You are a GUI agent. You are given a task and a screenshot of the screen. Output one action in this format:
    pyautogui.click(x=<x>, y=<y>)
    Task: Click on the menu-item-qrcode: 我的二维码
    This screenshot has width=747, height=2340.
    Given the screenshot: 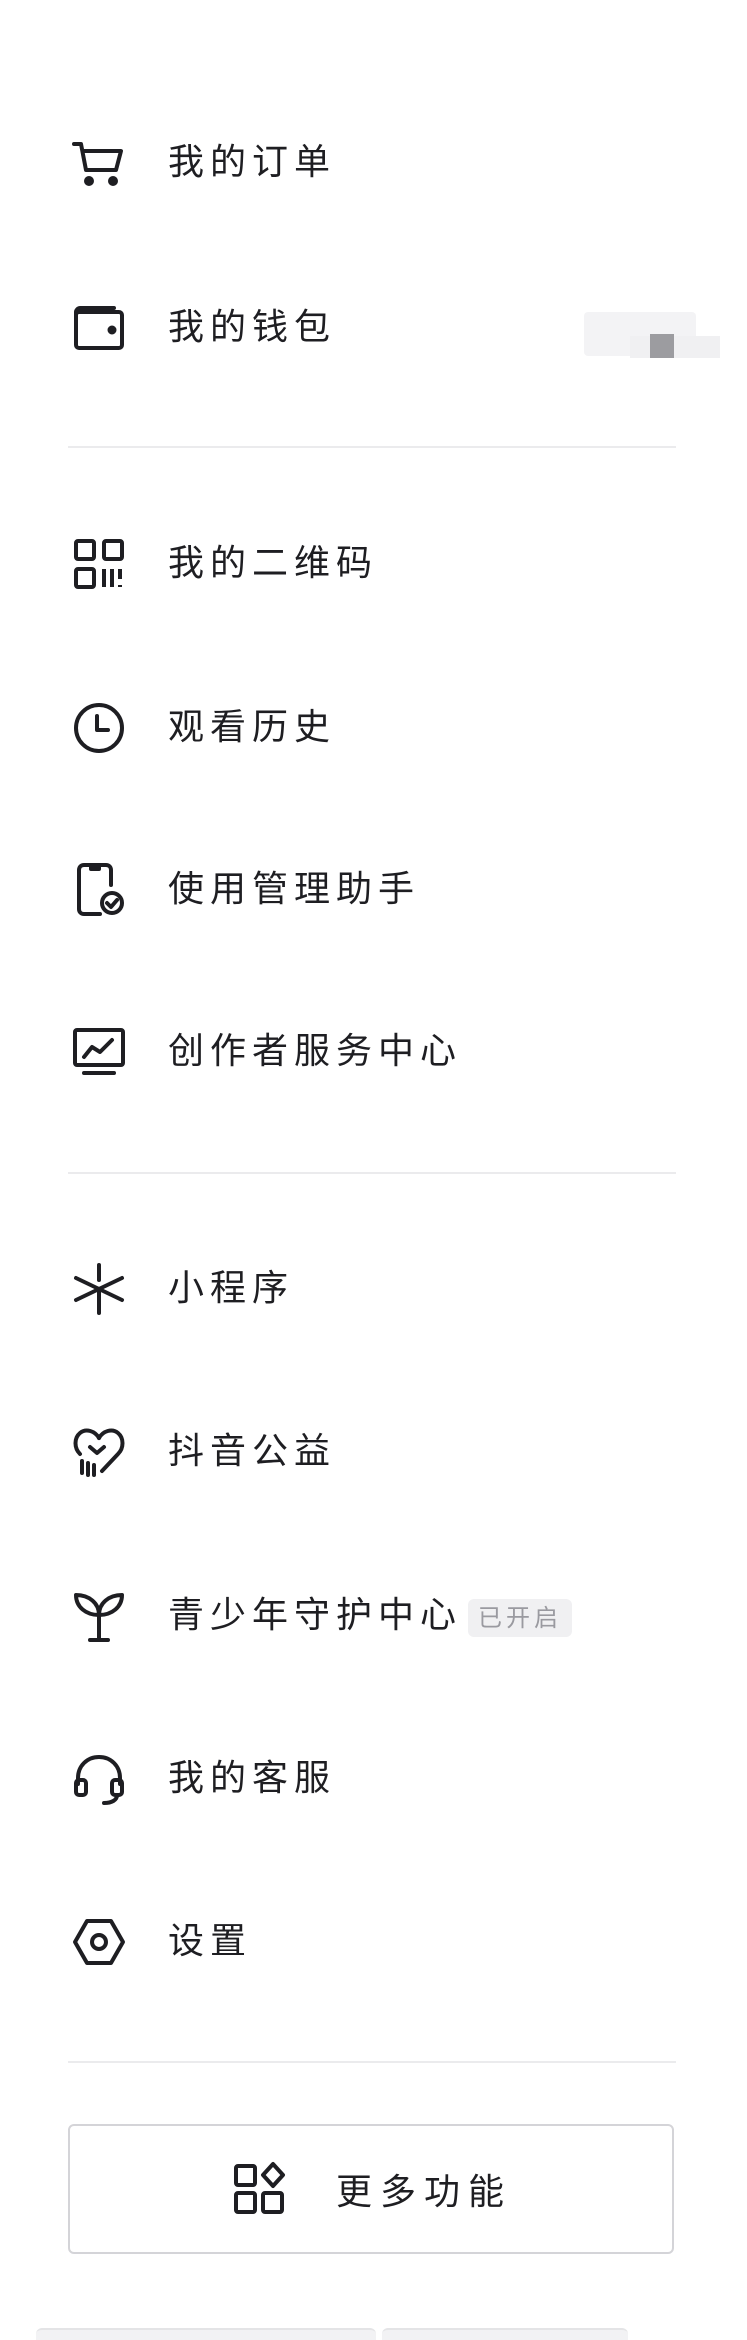 What is the action you would take?
    pyautogui.click(x=340, y=564)
    